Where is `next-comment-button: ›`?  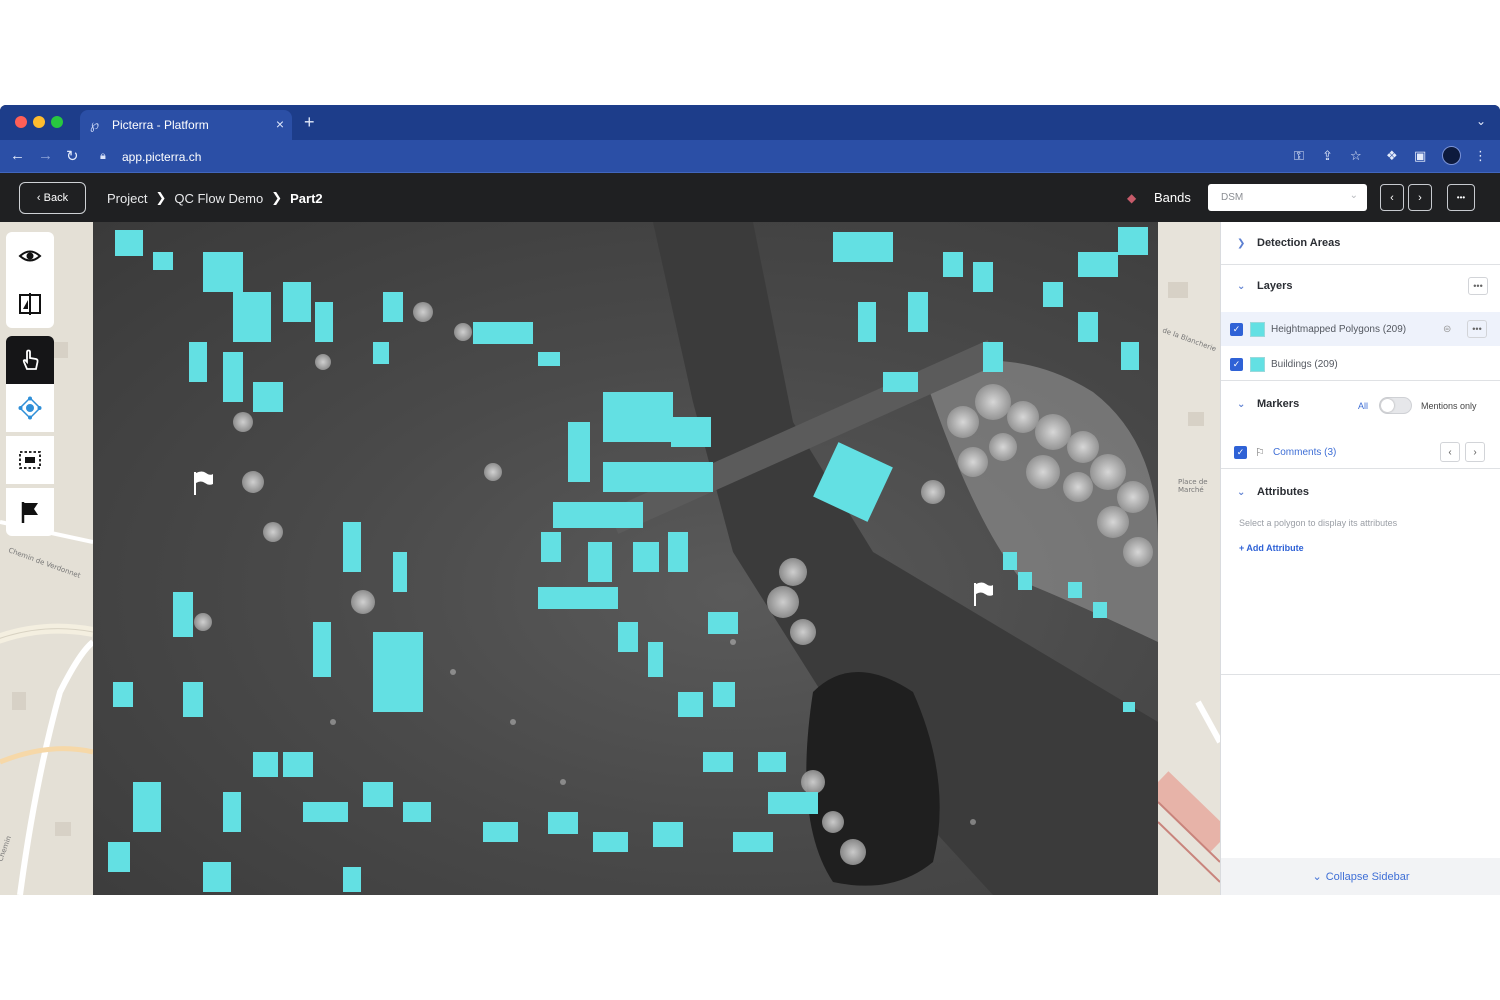
next-comment-button: › is located at coordinates (1475, 452).